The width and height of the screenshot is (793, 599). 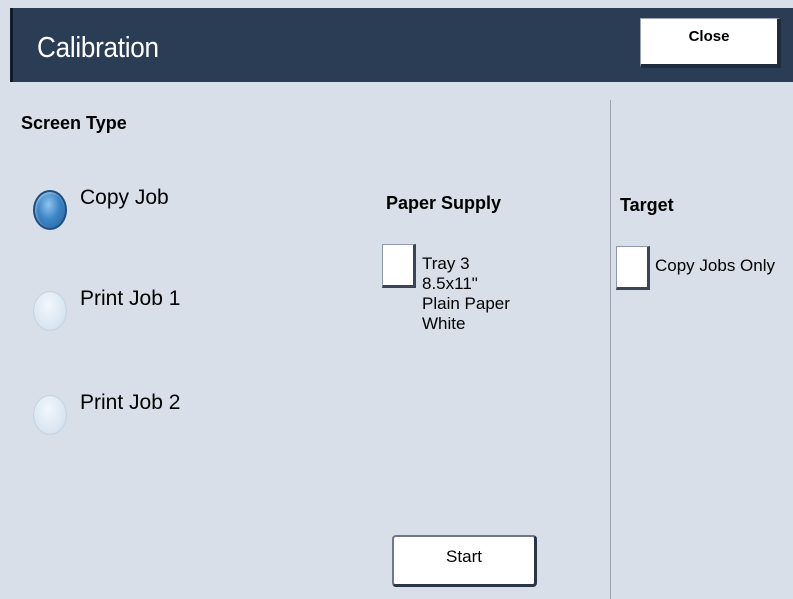 I want to click on start-button: Start, so click(x=464, y=561).